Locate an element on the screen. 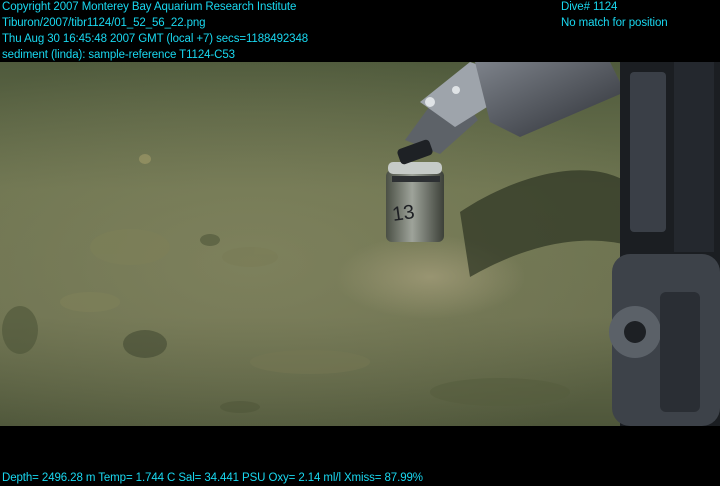 This screenshot has width=720, height=486. rov-frame is located at coordinates (664, 244).